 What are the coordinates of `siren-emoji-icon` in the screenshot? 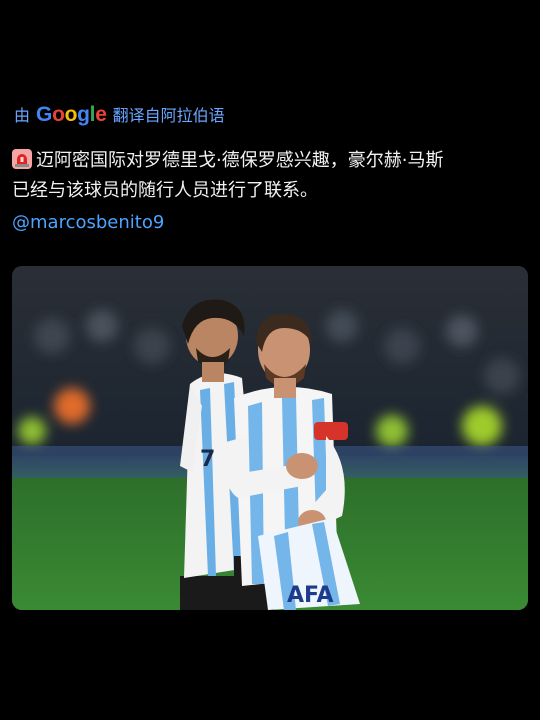 It's located at (22, 159).